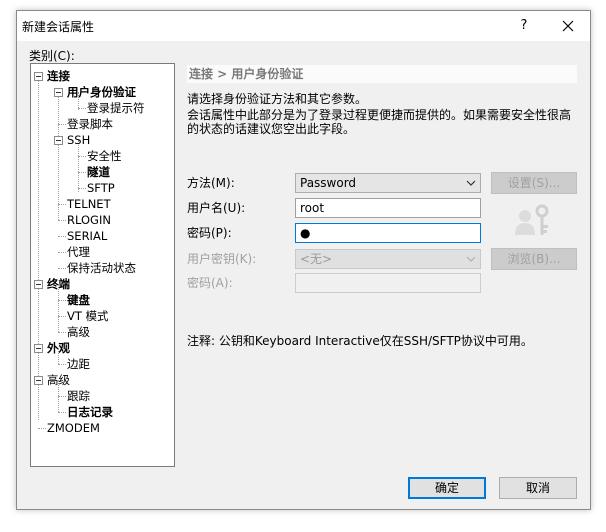 The image size is (606, 532). Describe the element at coordinates (104, 156) in the screenshot. I see `tree-item-security: 安全性` at that location.